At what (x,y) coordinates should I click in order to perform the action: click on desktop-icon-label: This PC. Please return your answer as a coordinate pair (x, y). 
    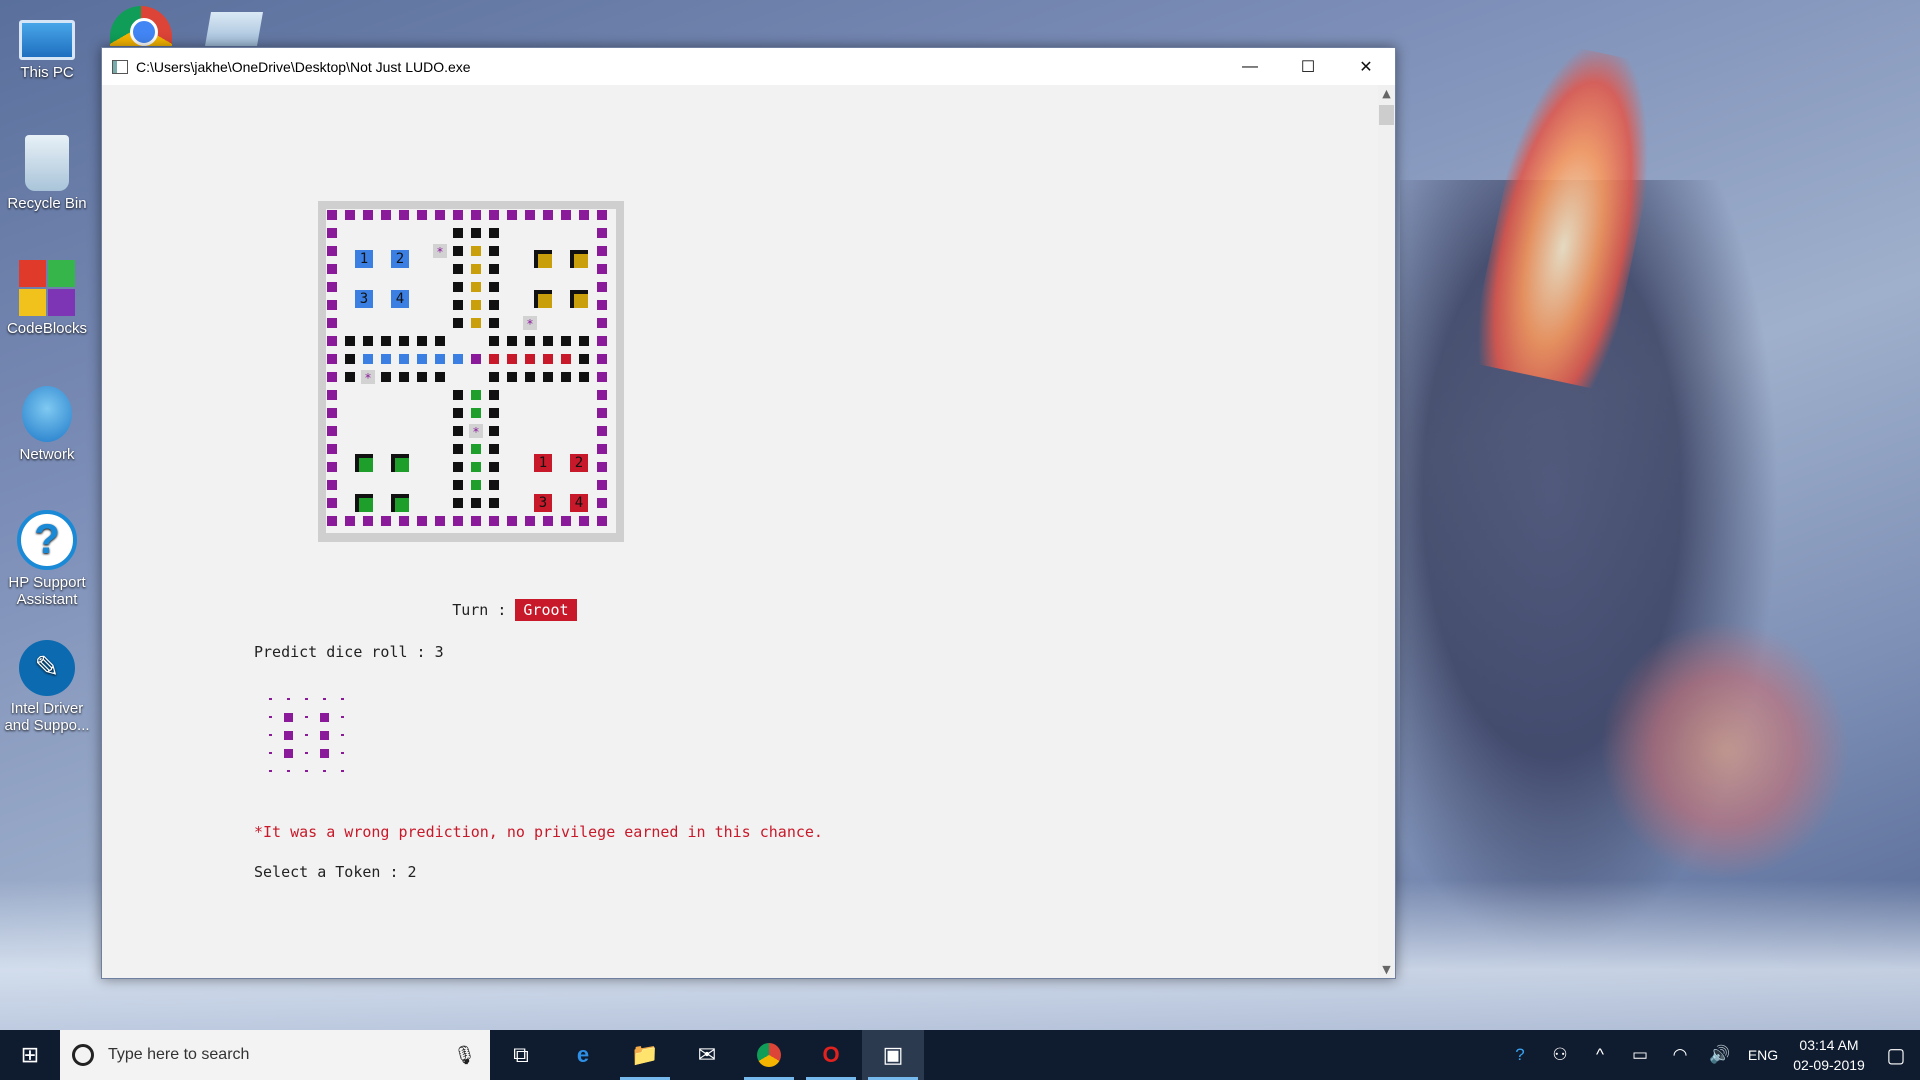
    Looking at the image, I should click on (47, 72).